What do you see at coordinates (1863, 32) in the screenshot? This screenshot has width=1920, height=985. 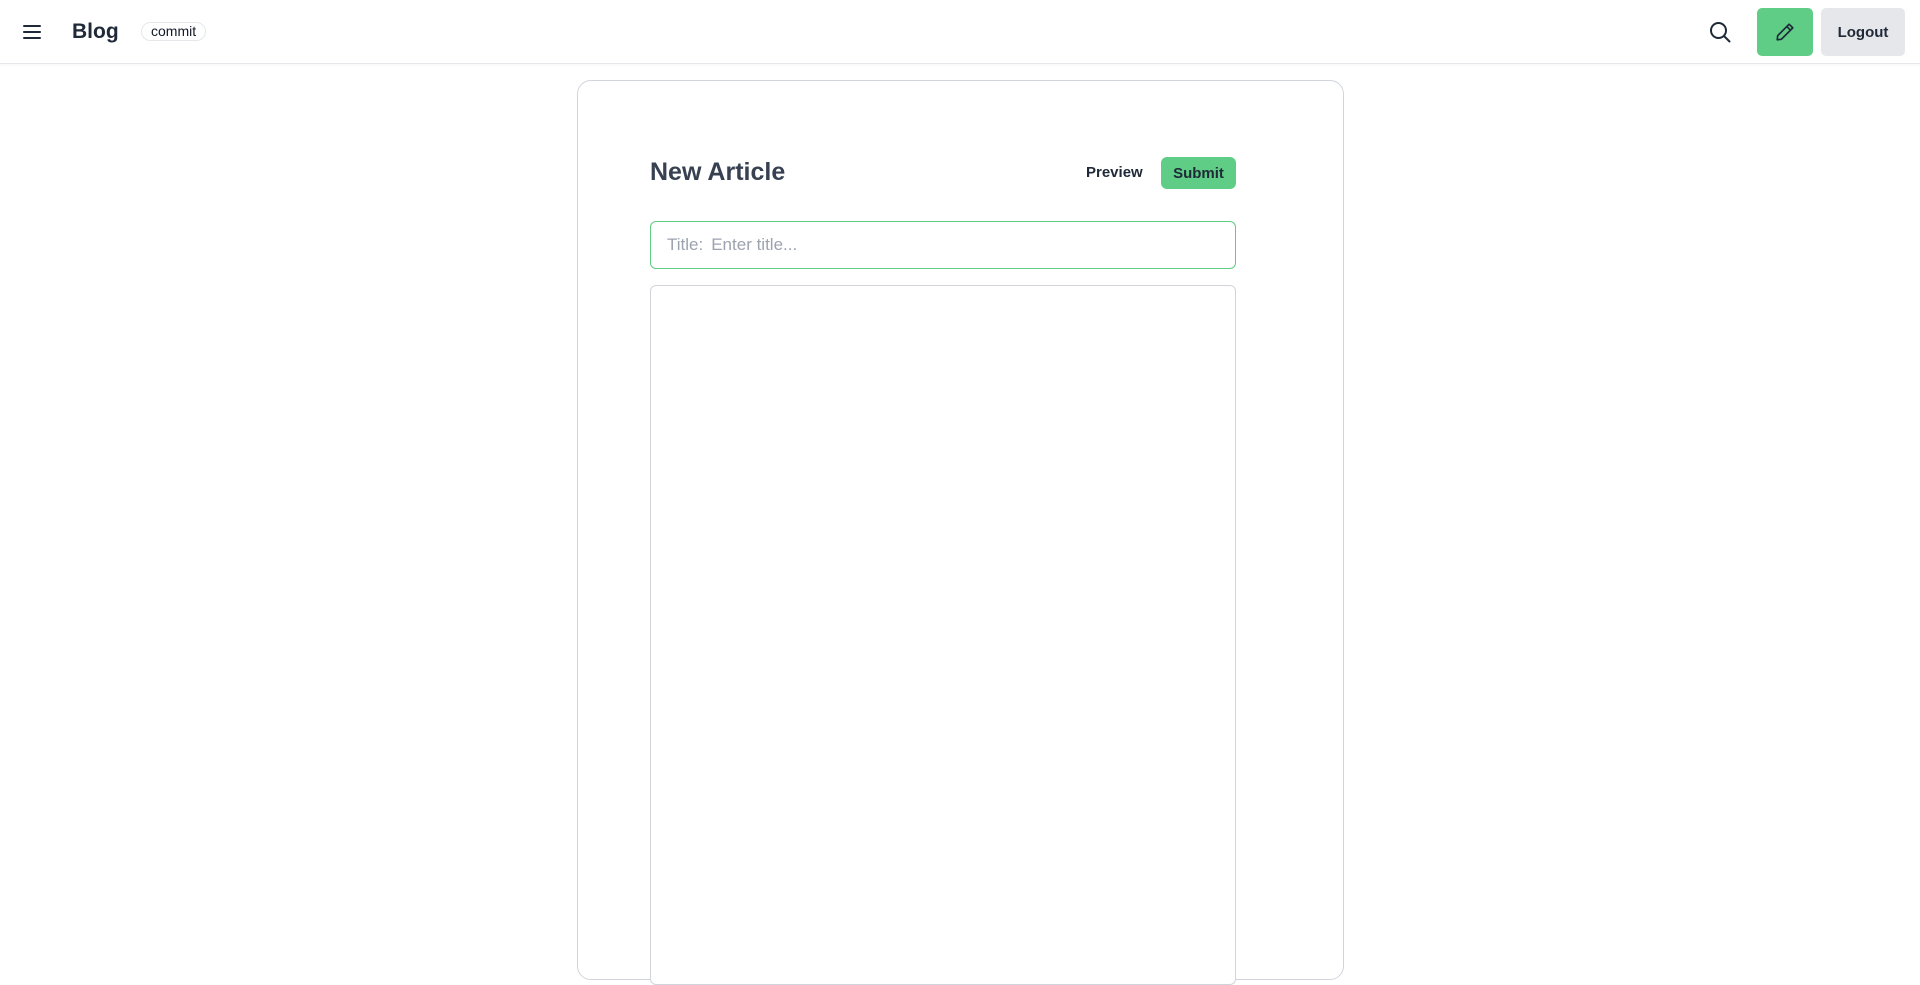 I see `logout-button: Logout` at bounding box center [1863, 32].